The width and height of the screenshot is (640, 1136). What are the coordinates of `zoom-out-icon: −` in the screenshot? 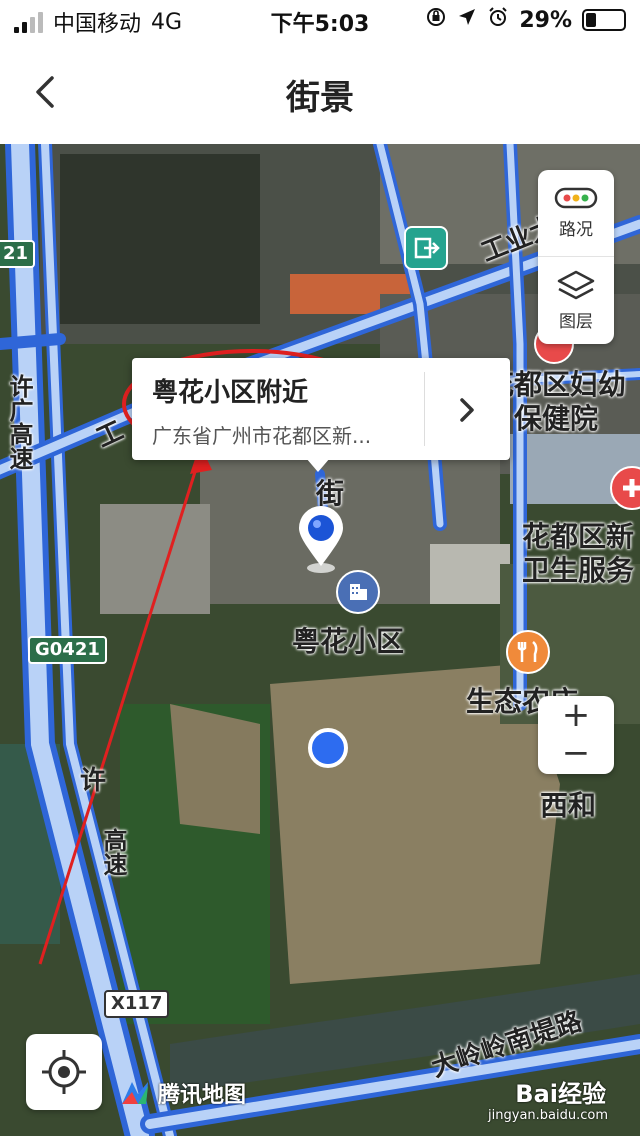 It's located at (576, 753).